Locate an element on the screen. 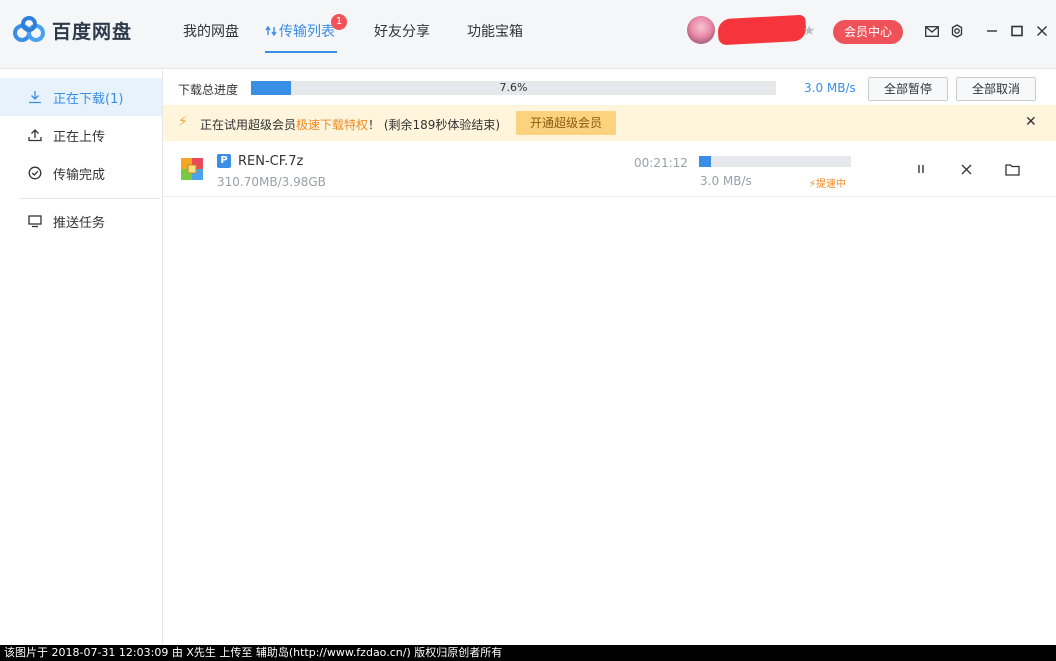 The height and width of the screenshot is (661, 1056). avatar is located at coordinates (701, 30).